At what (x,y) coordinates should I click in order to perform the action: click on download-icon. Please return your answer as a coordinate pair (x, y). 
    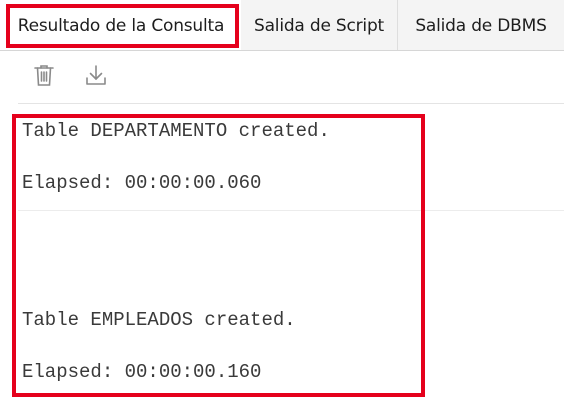
    Looking at the image, I should click on (96, 77).